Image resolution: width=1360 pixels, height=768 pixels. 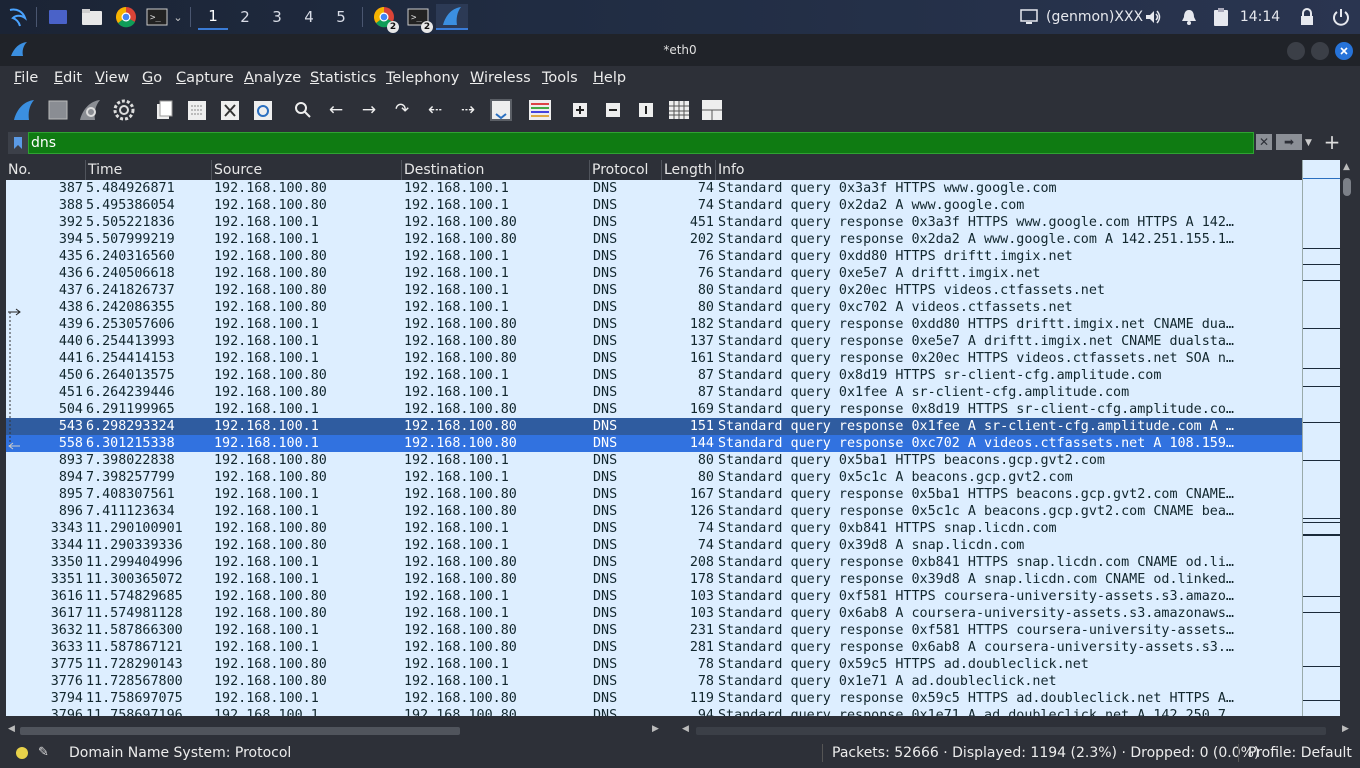 What do you see at coordinates (343, 78) in the screenshot?
I see `menu-statistics: Statistics` at bounding box center [343, 78].